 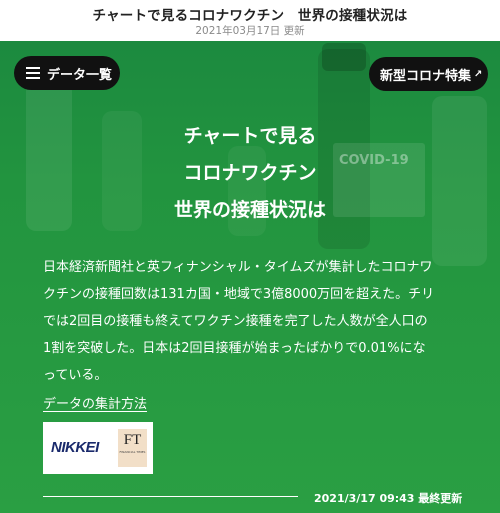 I want to click on intro-paragraph-line: 日本経済新聞社と英フィナンシャル・タイムズが集計したコロナワ, so click(x=238, y=267).